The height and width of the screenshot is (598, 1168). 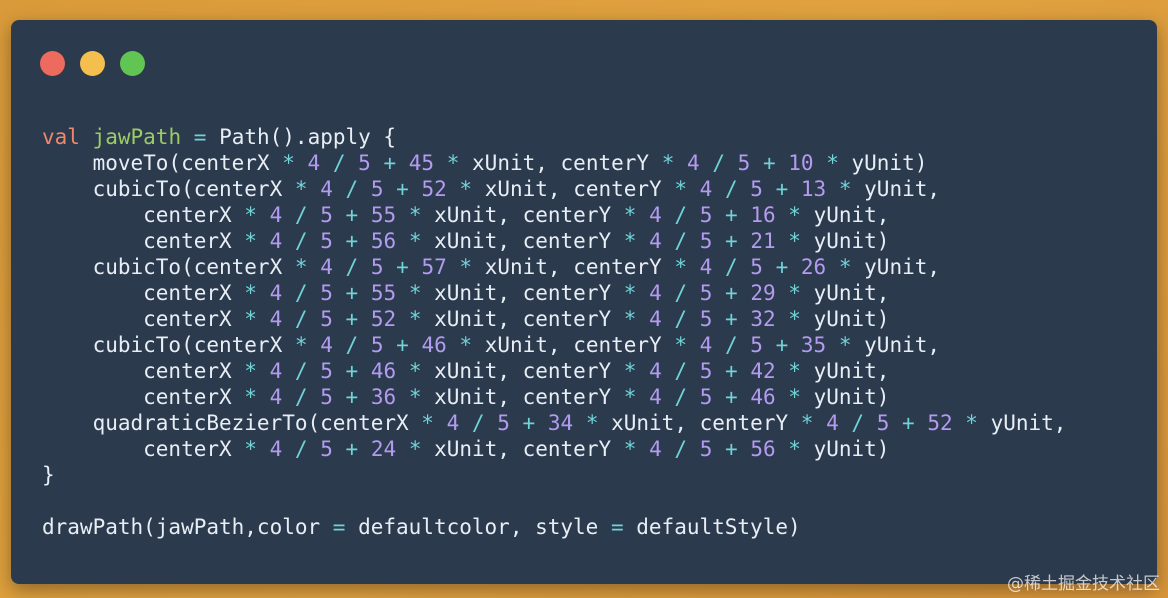 I want to click on code-token: 55, so click(x=383, y=293).